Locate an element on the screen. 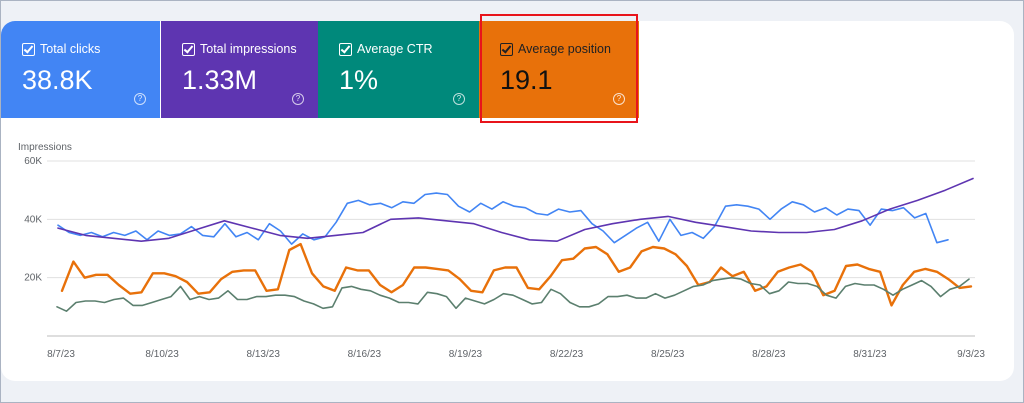 The image size is (1024, 403). x-tick-label: 8/16/23 is located at coordinates (365, 354).